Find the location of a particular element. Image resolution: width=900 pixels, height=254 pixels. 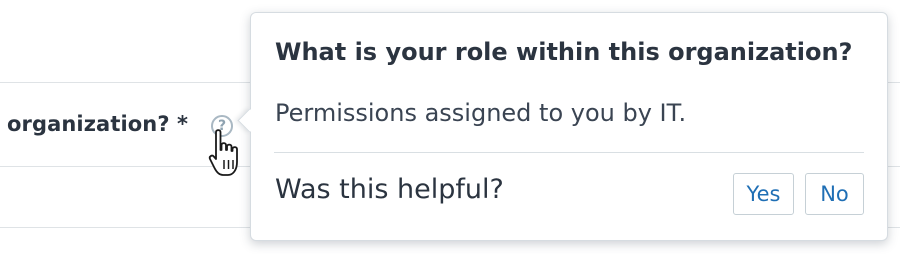

popover-body: Permissions assigned to you by IT. is located at coordinates (481, 113).